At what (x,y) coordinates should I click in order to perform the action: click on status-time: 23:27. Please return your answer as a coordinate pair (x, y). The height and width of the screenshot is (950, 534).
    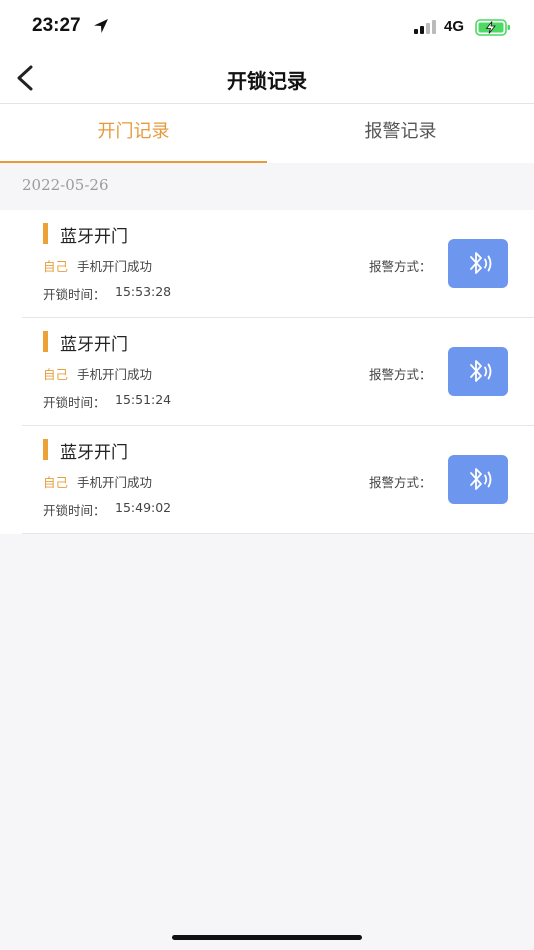
    Looking at the image, I should click on (56, 25).